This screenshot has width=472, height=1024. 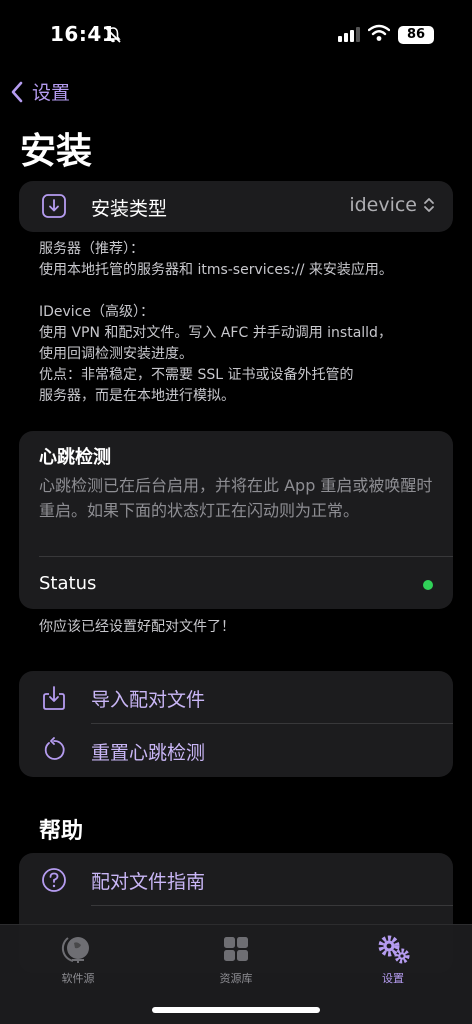 I want to click on heartbeat-status-label: Status, so click(x=68, y=583).